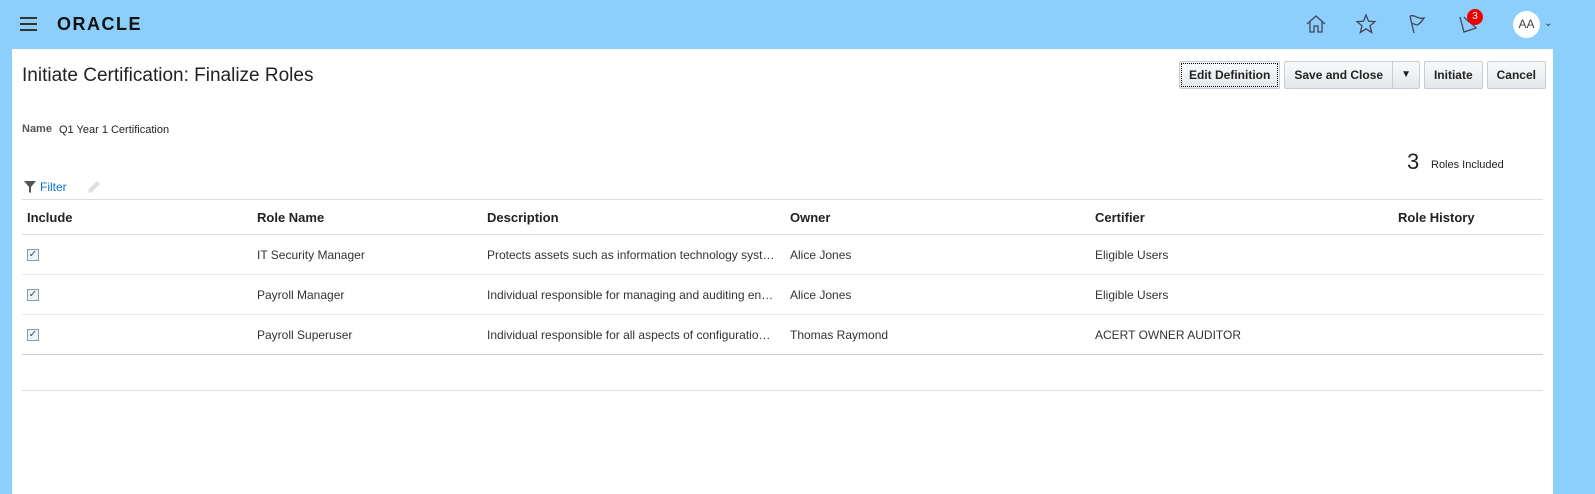  What do you see at coordinates (367, 254) in the screenshot?
I see `role-name: IT Security Manager` at bounding box center [367, 254].